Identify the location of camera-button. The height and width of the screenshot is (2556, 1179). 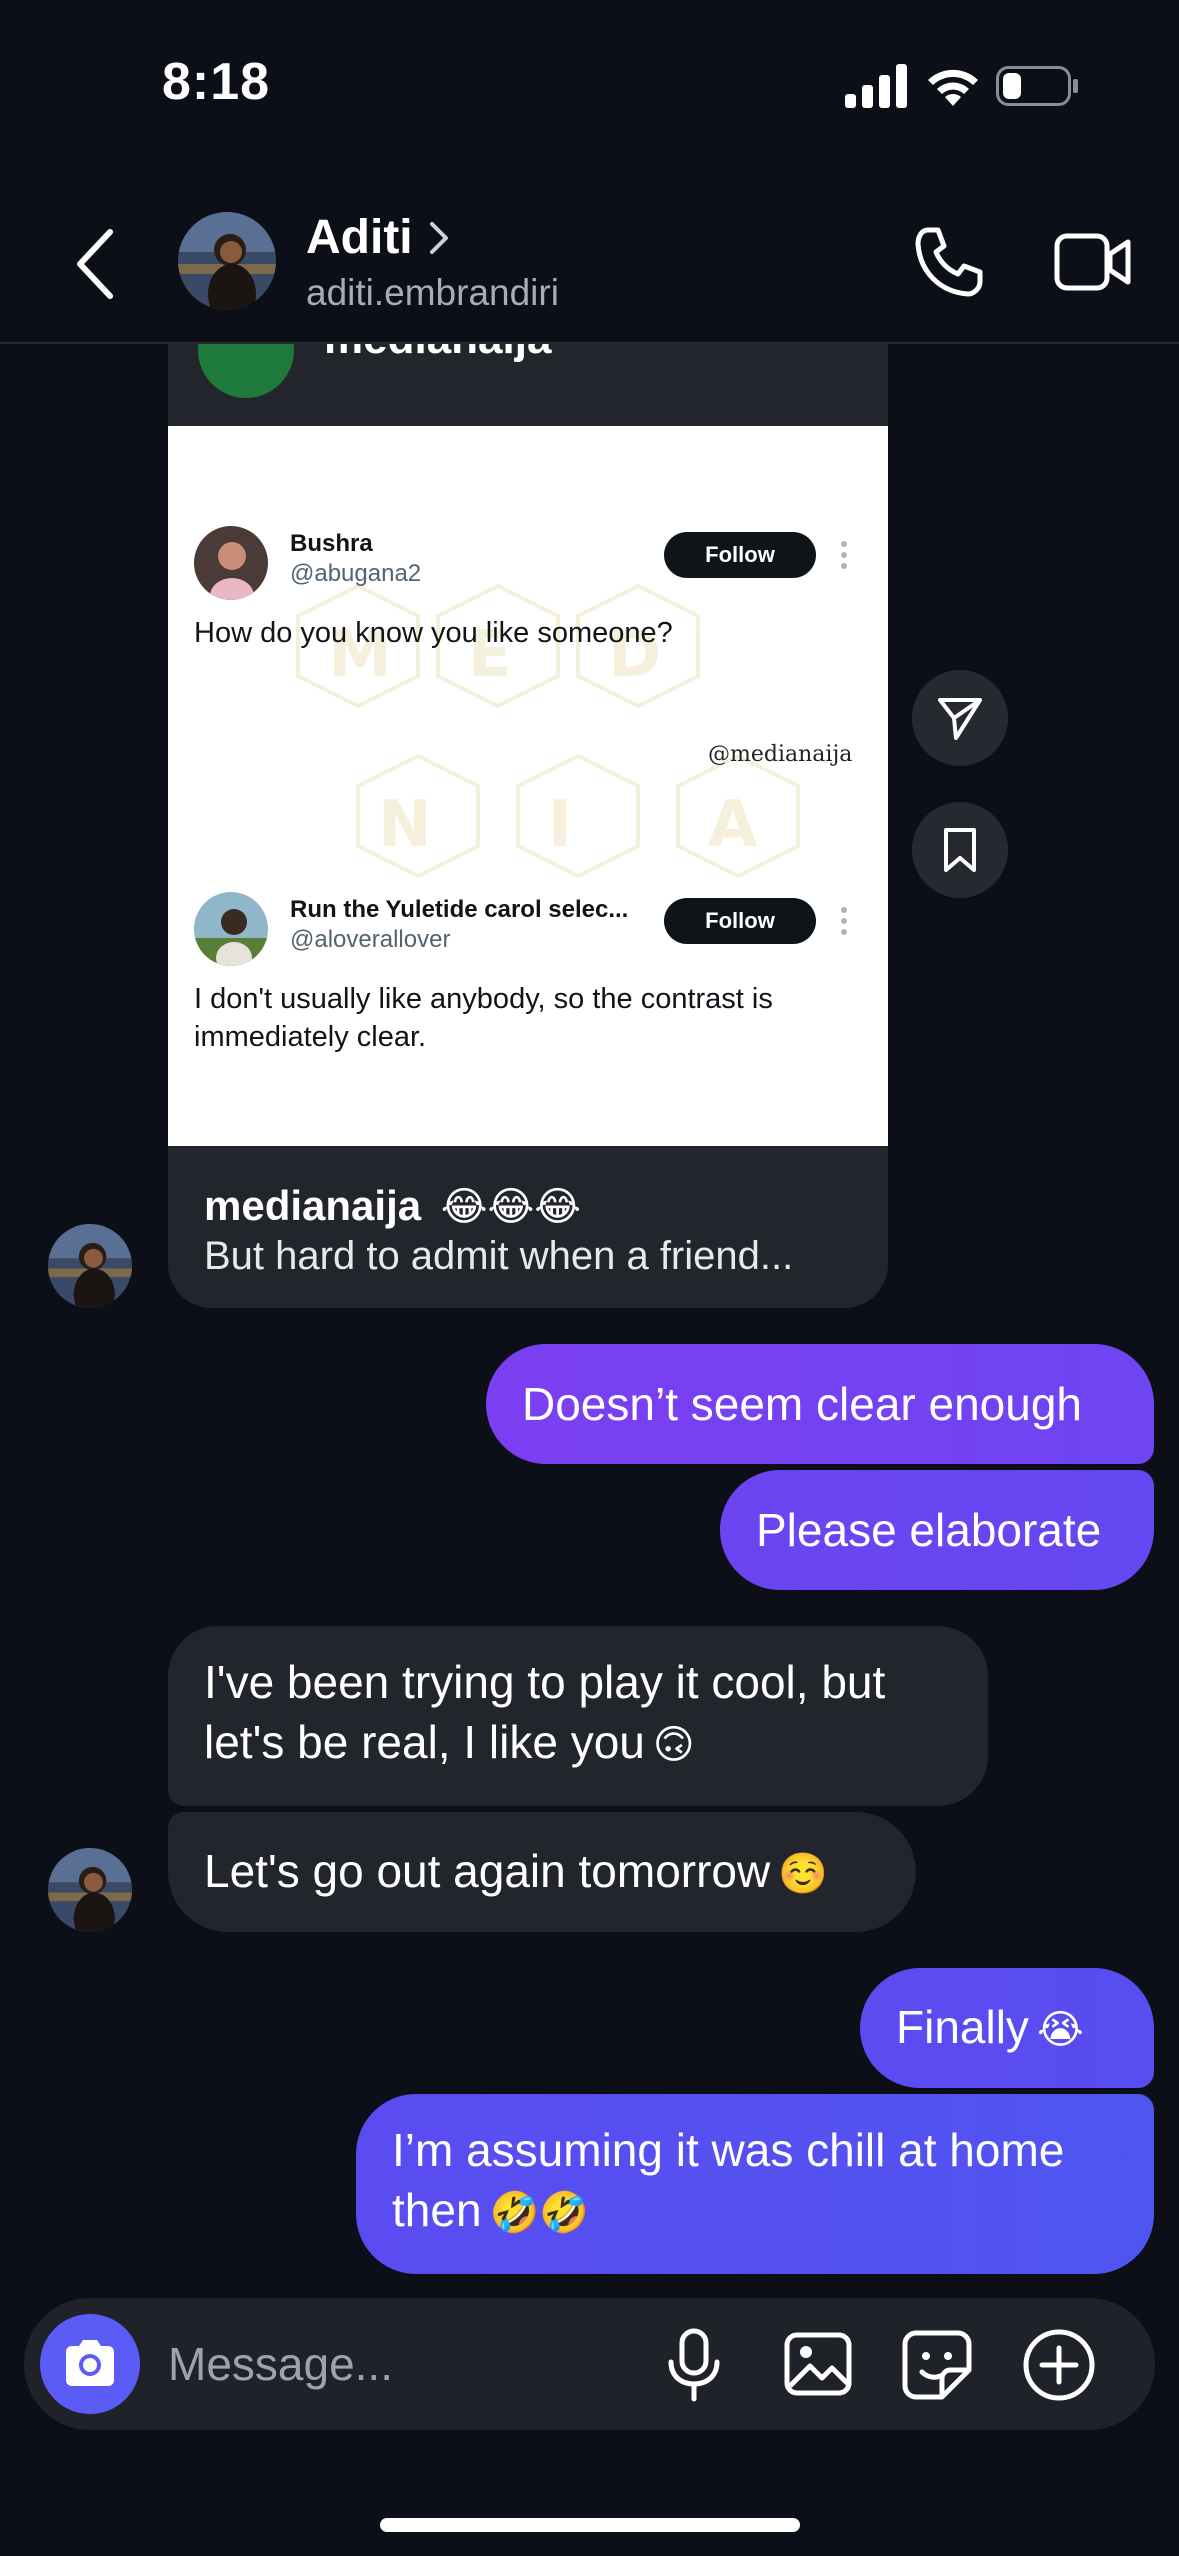
(90, 2364).